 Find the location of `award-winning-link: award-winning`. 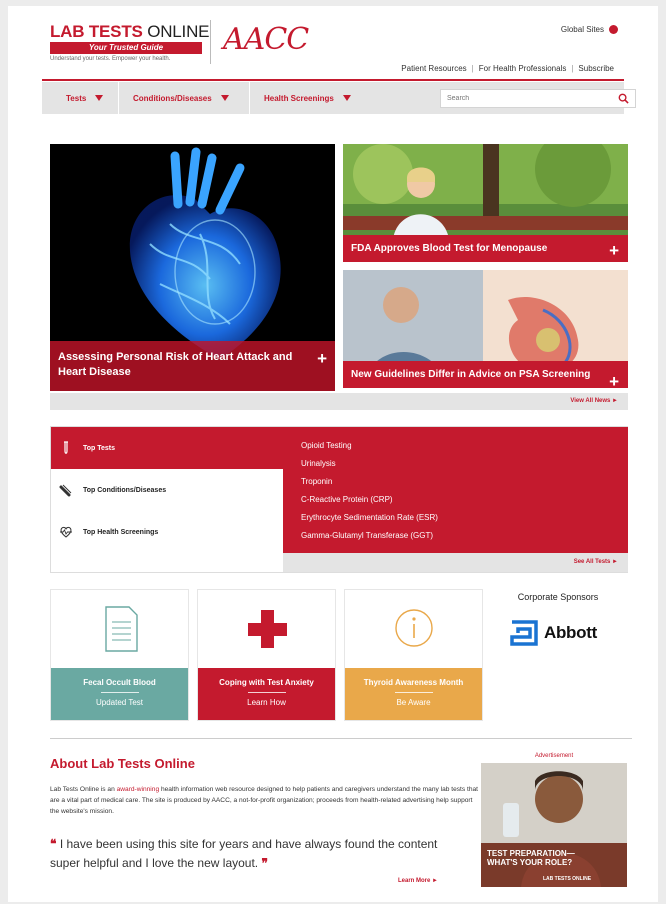

award-winning-link: award-winning is located at coordinates (138, 789).